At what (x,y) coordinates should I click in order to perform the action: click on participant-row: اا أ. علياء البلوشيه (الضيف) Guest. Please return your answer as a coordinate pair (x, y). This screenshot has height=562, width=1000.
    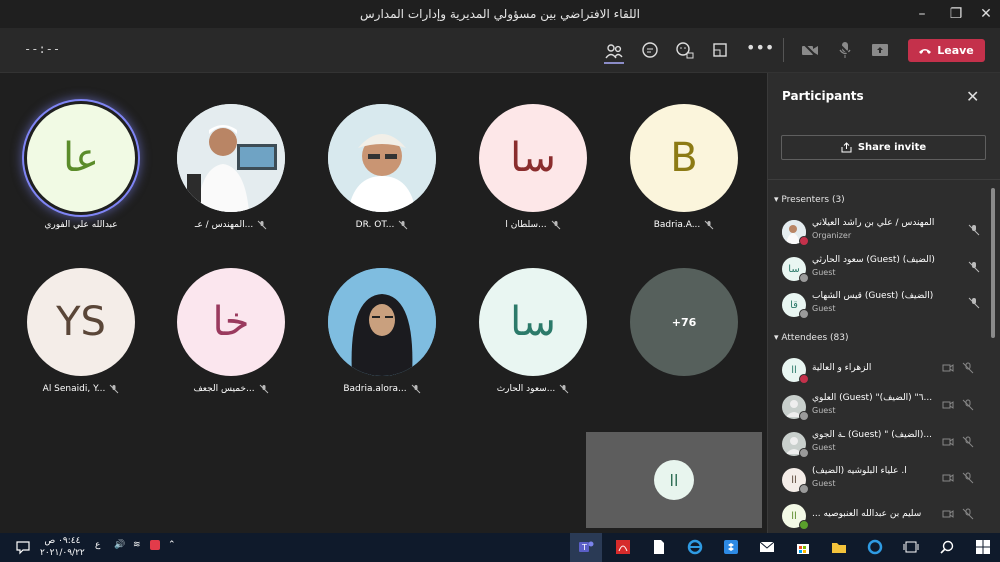
    Looking at the image, I should click on (882, 481).